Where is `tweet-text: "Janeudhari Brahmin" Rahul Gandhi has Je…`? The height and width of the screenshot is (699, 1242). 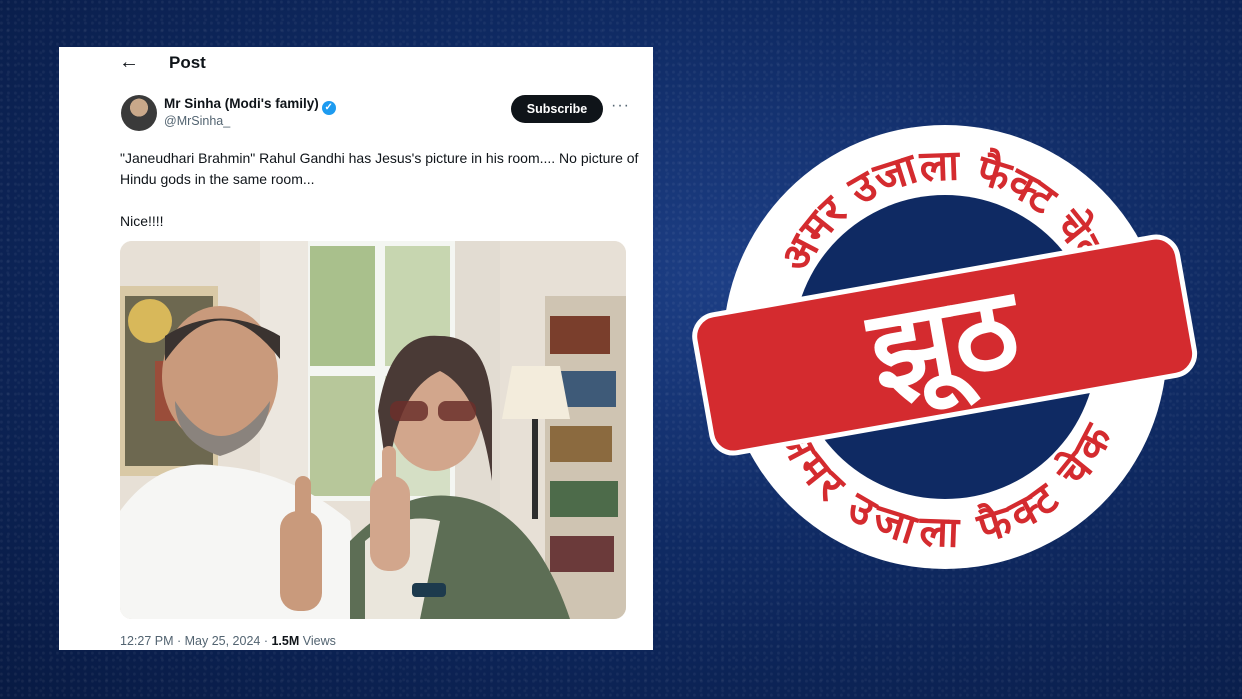 tweet-text: "Janeudhari Brahmin" Rahul Gandhi has Je… is located at coordinates (380, 190).